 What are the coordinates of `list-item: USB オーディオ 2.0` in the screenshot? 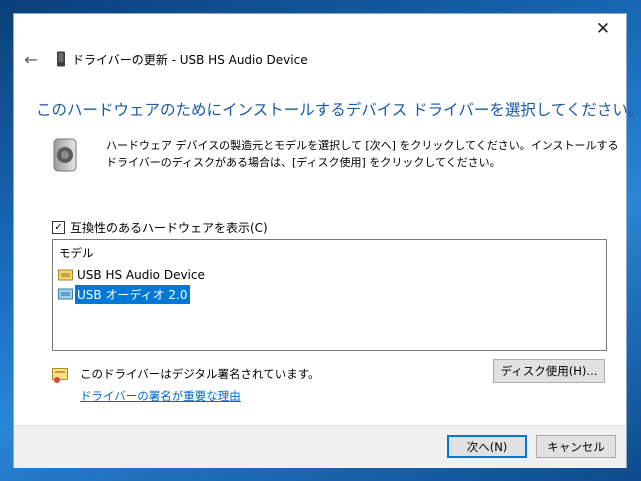 It's located at (124, 294).